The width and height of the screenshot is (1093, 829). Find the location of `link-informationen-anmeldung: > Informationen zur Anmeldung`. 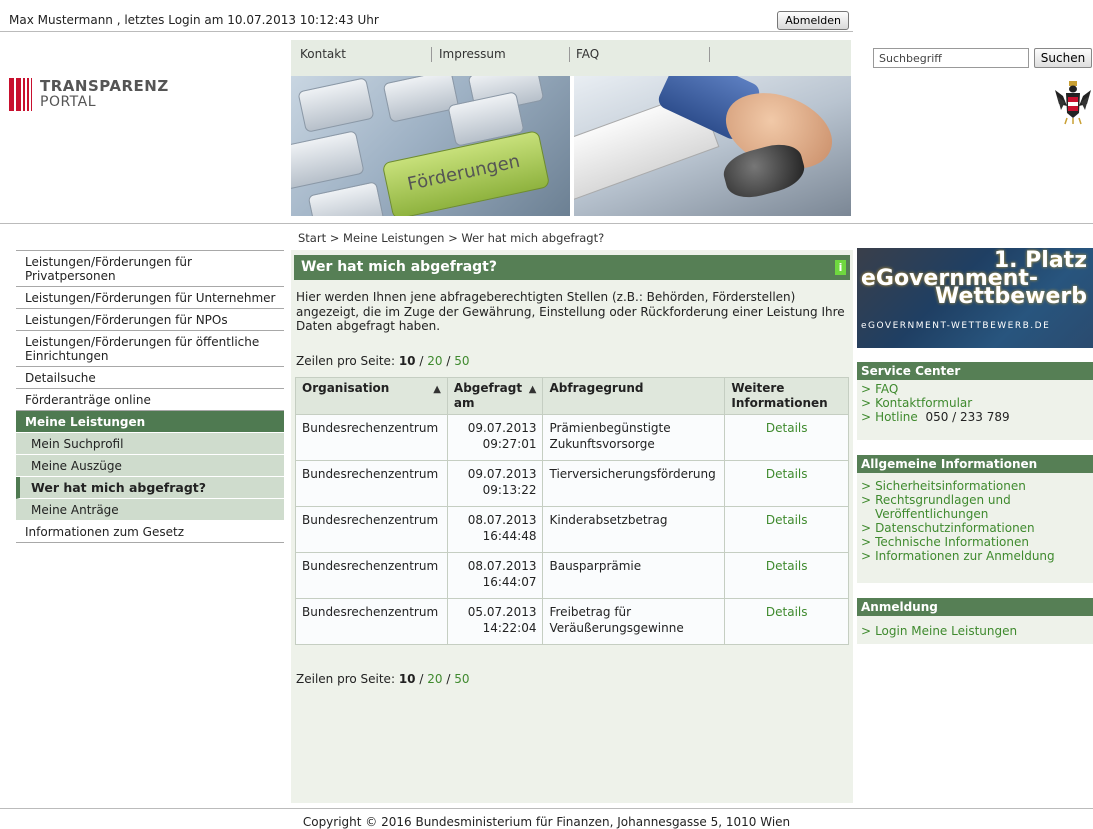

link-informationen-anmeldung: > Informationen zur Anmeldung is located at coordinates (975, 556).